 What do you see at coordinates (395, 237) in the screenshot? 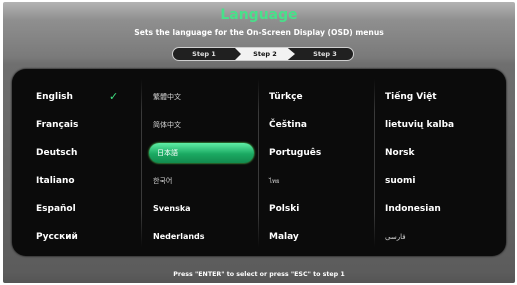
I see `language-label: فارسی` at bounding box center [395, 237].